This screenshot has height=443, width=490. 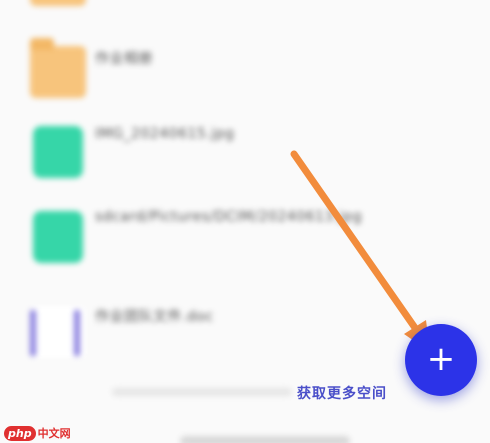 What do you see at coordinates (20, 433) in the screenshot?
I see `watermark-badge: php` at bounding box center [20, 433].